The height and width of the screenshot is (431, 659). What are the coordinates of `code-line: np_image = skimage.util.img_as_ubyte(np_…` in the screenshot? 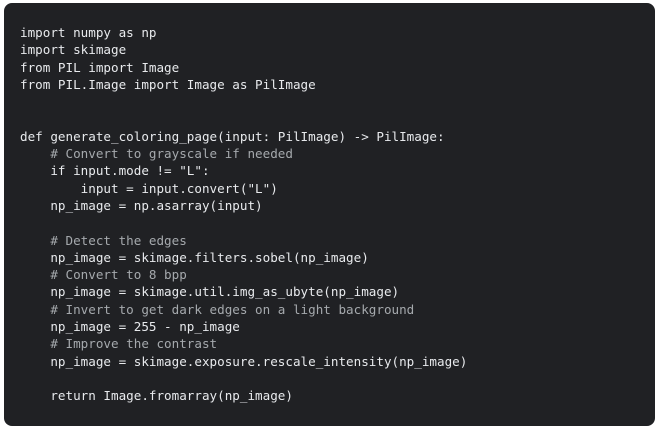 It's located at (210, 292).